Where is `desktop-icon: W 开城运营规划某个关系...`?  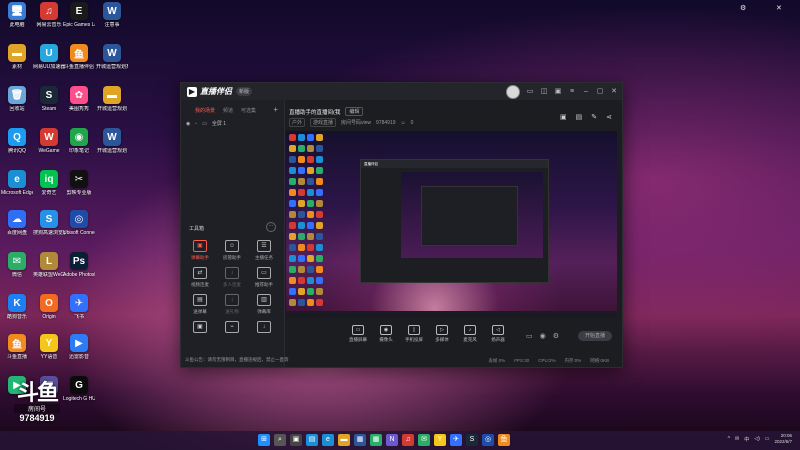 desktop-icon: W 开城运营规划某个关系... is located at coordinates (112, 64).